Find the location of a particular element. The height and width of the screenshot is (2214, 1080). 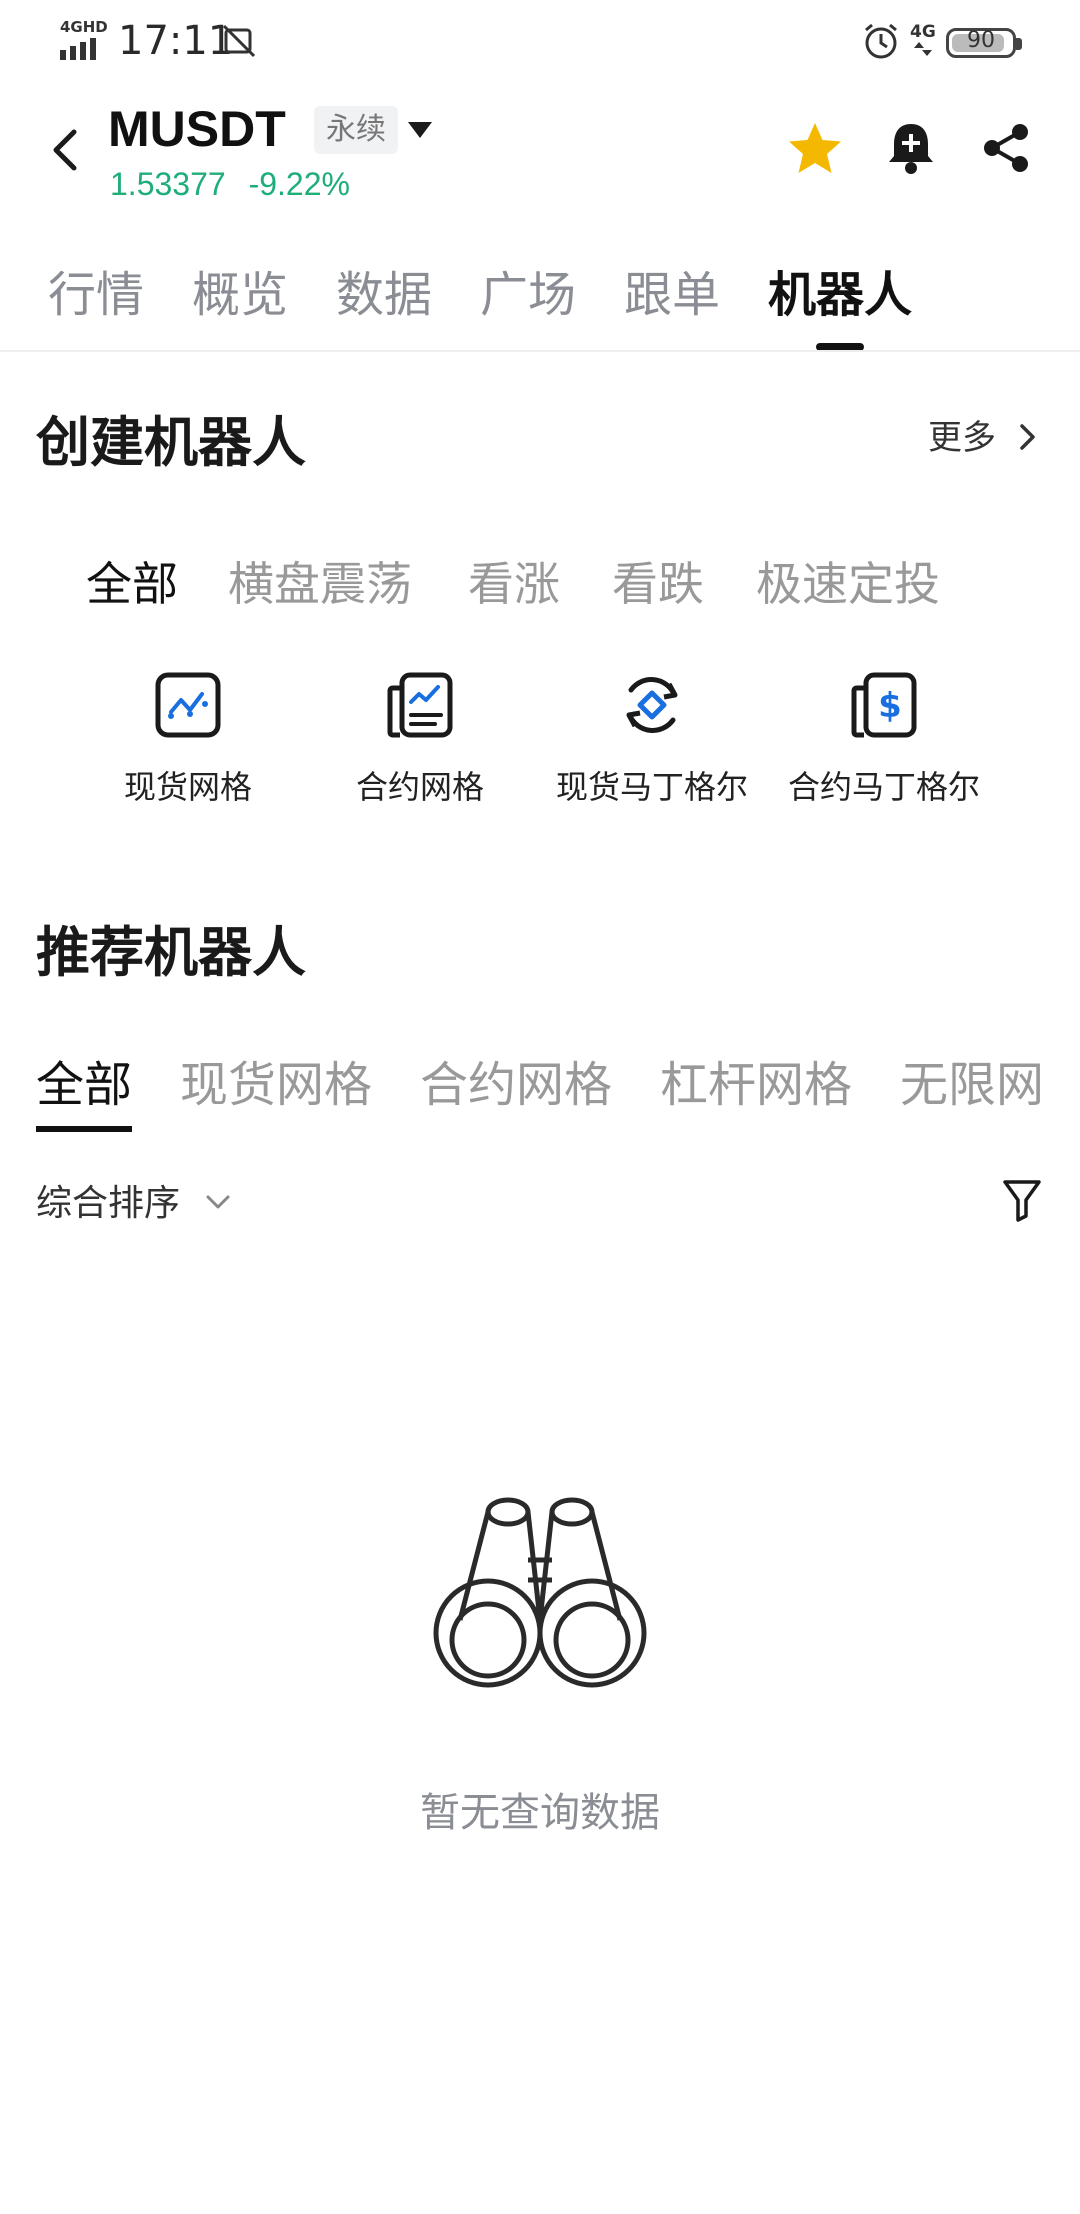

category-range: 横盘震荡 is located at coordinates (320, 581).